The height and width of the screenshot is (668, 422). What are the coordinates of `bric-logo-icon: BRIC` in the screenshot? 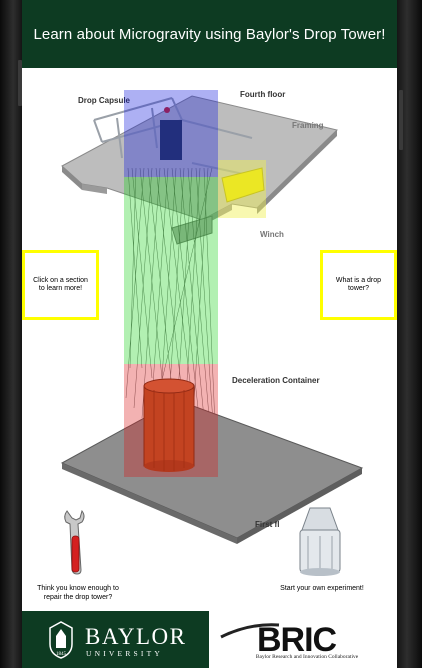 It's located at (279, 639).